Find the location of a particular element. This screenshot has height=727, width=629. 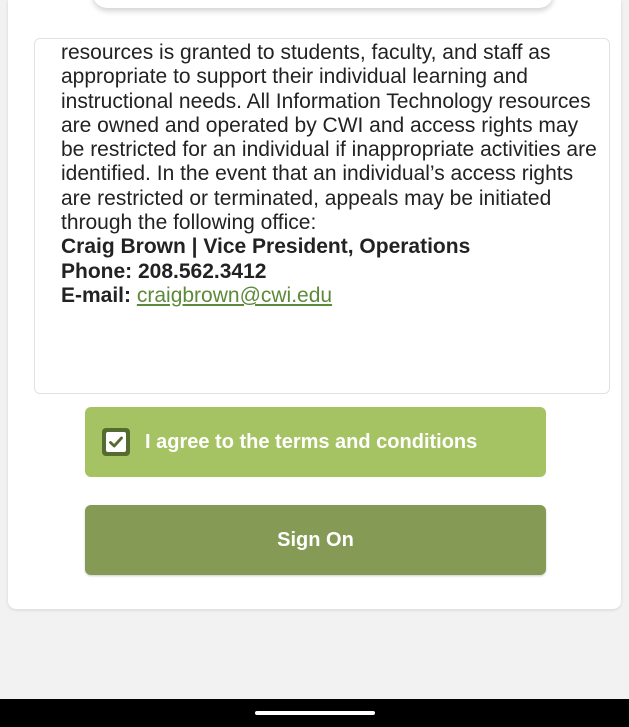

system-nav-bar is located at coordinates (314, 713).